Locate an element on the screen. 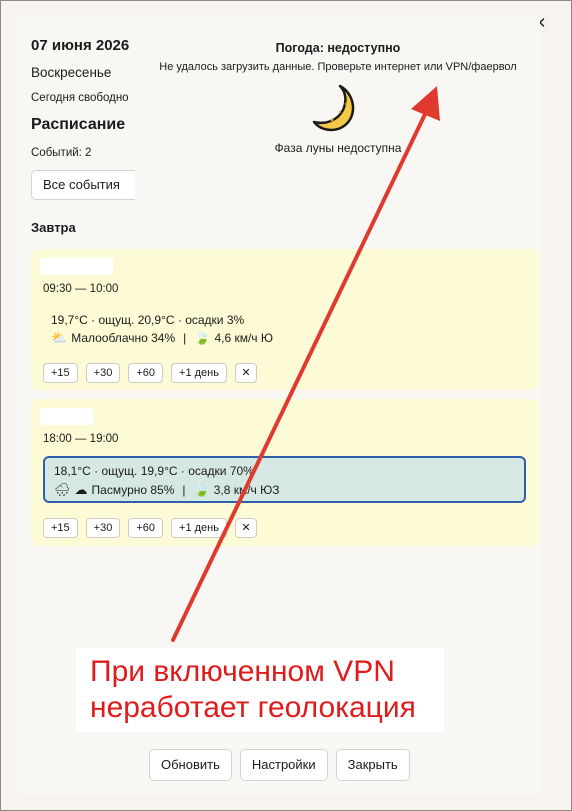 The width and height of the screenshot is (572, 811). event-weather-temp: 18,1°C · ощущ. 19,9°C · осадки 70% is located at coordinates (154, 471).